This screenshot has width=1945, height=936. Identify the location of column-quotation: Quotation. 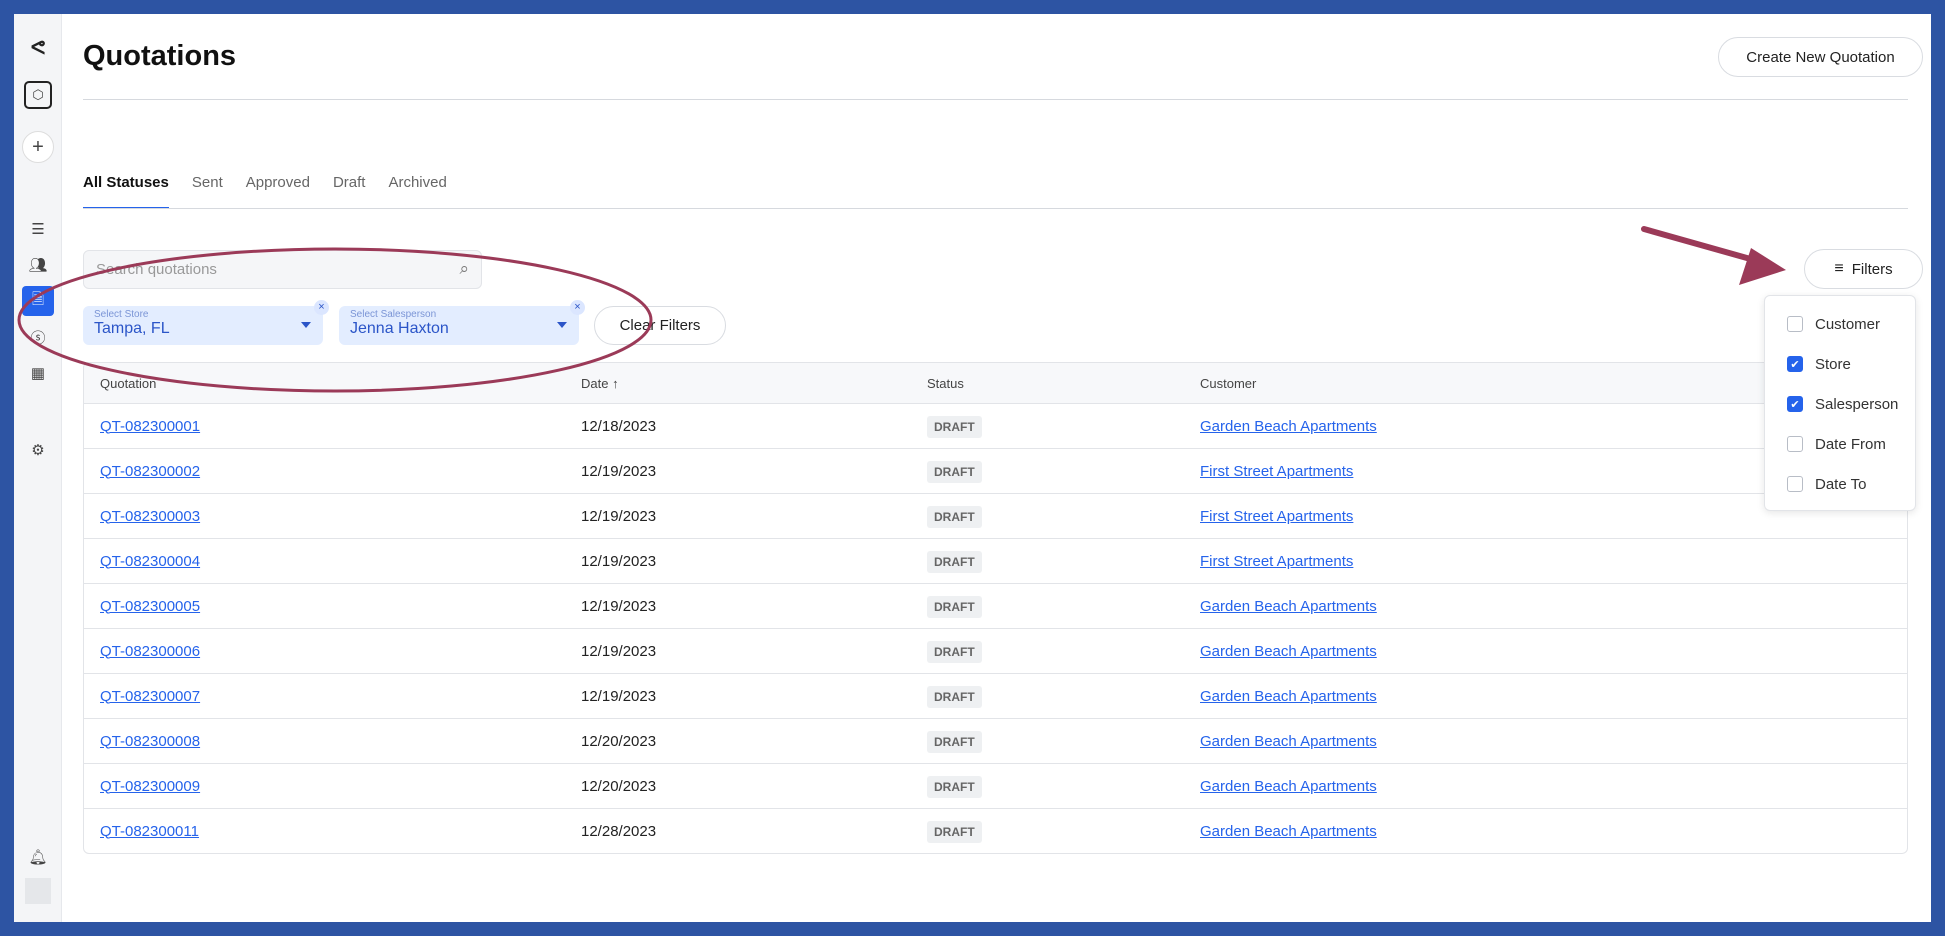
(332, 383).